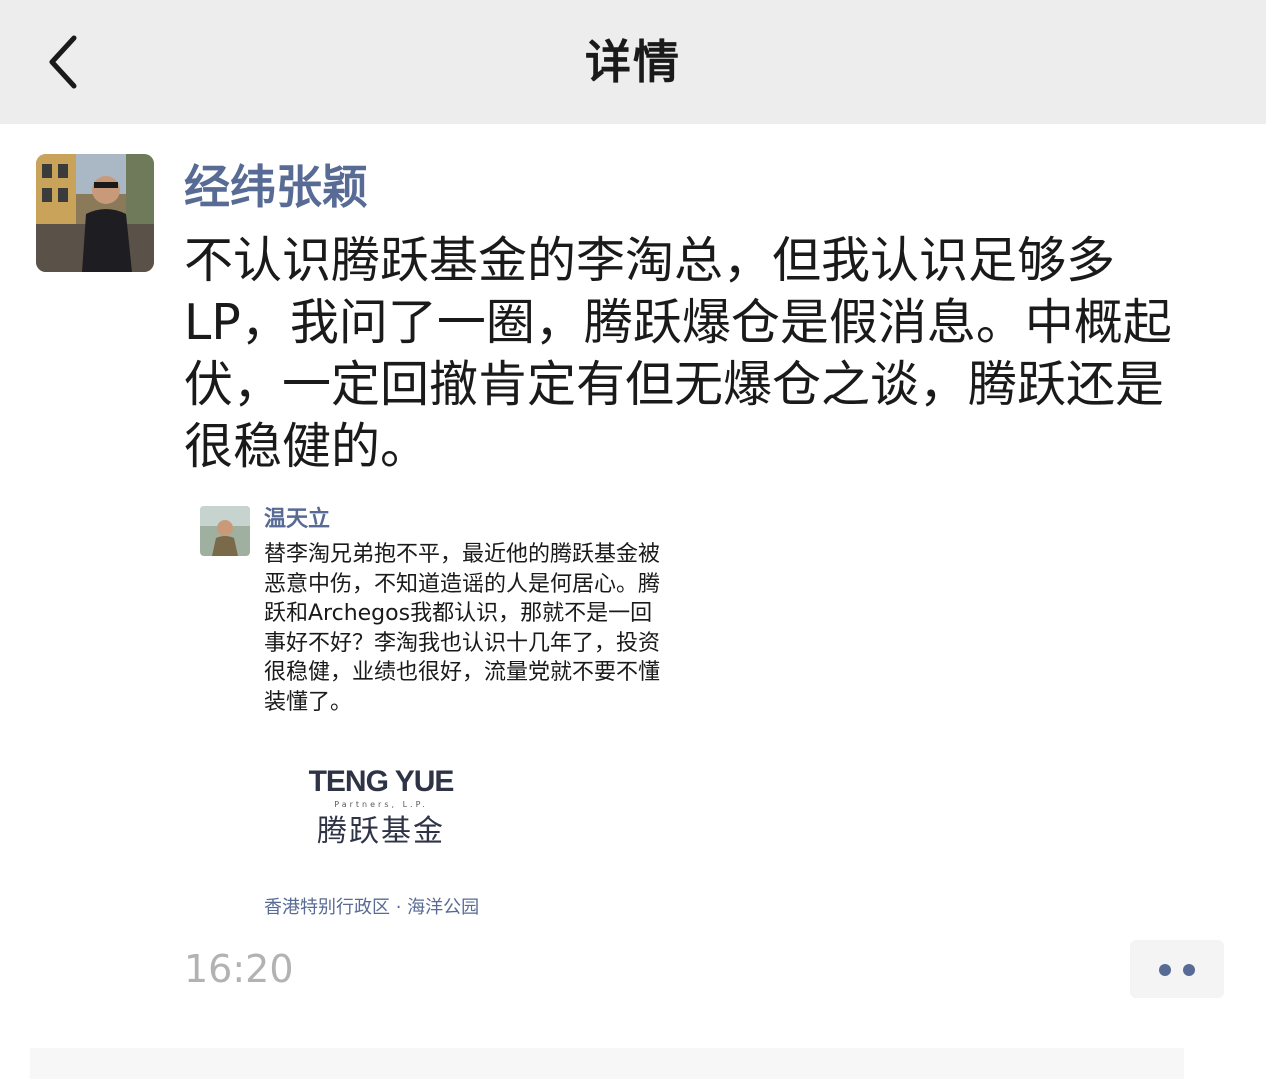  I want to click on logo-text-sub: Partners, L.P., so click(381, 804).